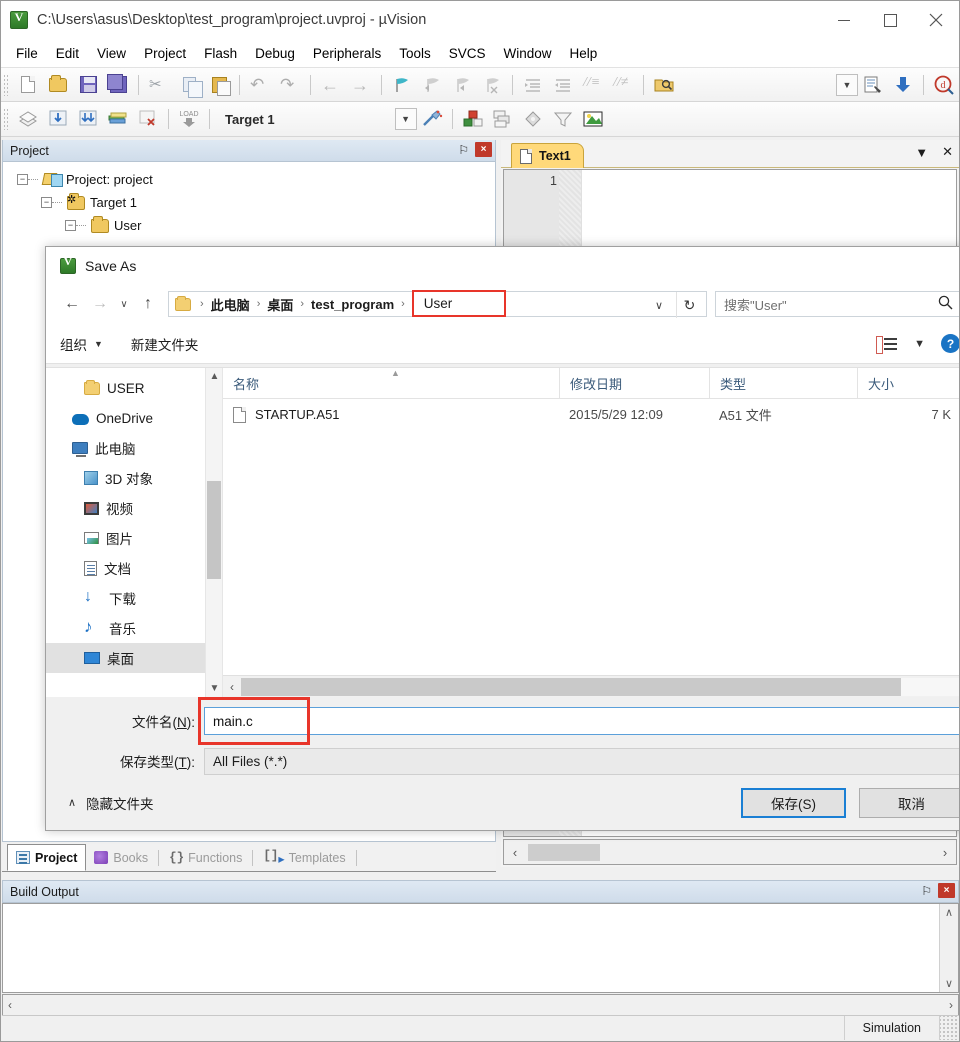 This screenshot has width=960, height=1042. I want to click on file-list-horizontal-scrollbar: ‹, so click(591, 686).